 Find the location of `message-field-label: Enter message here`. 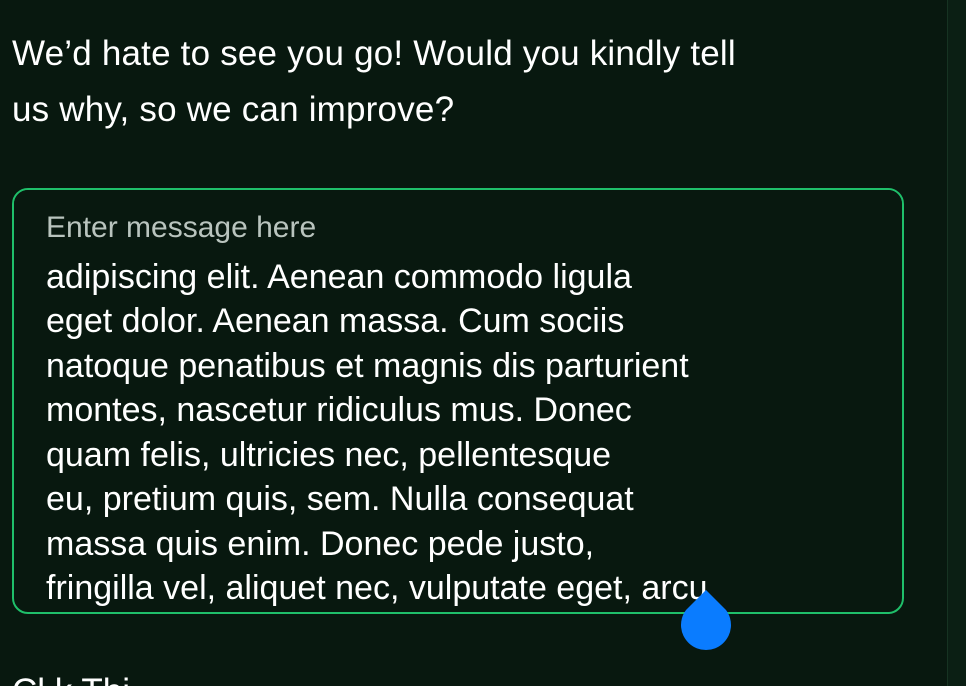

message-field-label: Enter message here is located at coordinates (183, 228).